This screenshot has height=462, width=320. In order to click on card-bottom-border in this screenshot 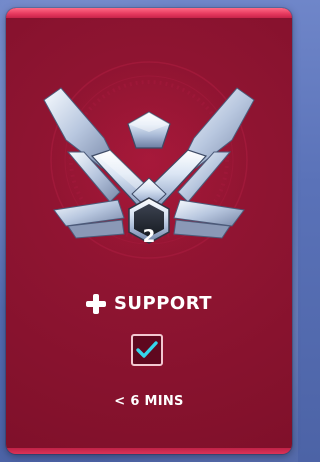, I will do `click(149, 451)`.